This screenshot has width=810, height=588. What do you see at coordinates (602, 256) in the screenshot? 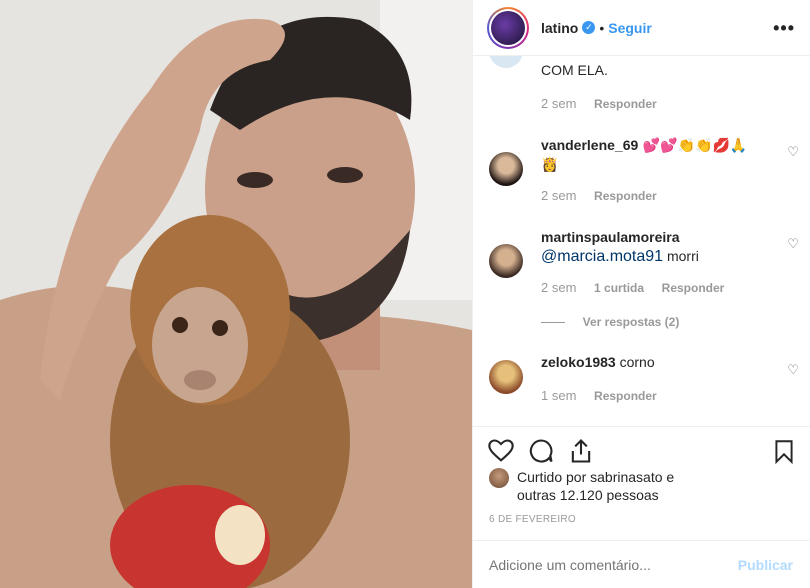
I see `comment-mention: @marcia.mota91` at bounding box center [602, 256].